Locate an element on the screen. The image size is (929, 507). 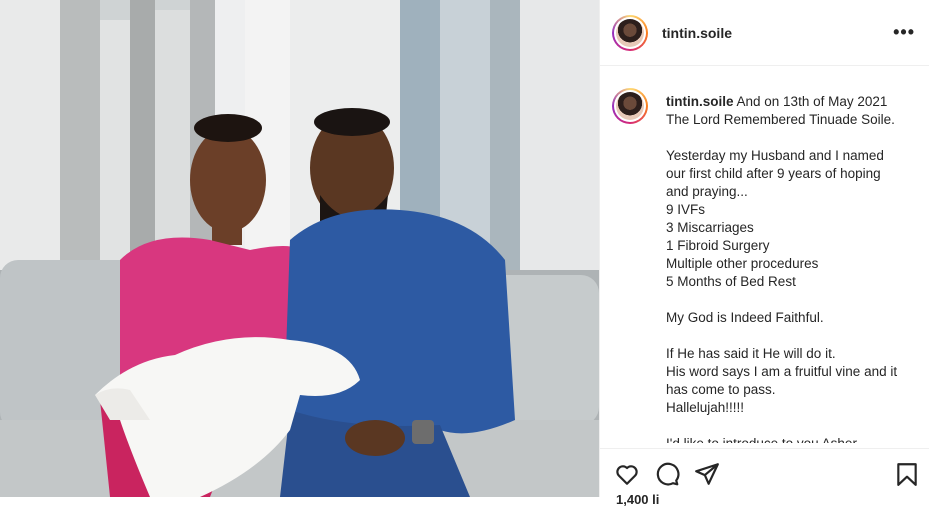
caption-line: Multiple other procedures is located at coordinates (742, 263).